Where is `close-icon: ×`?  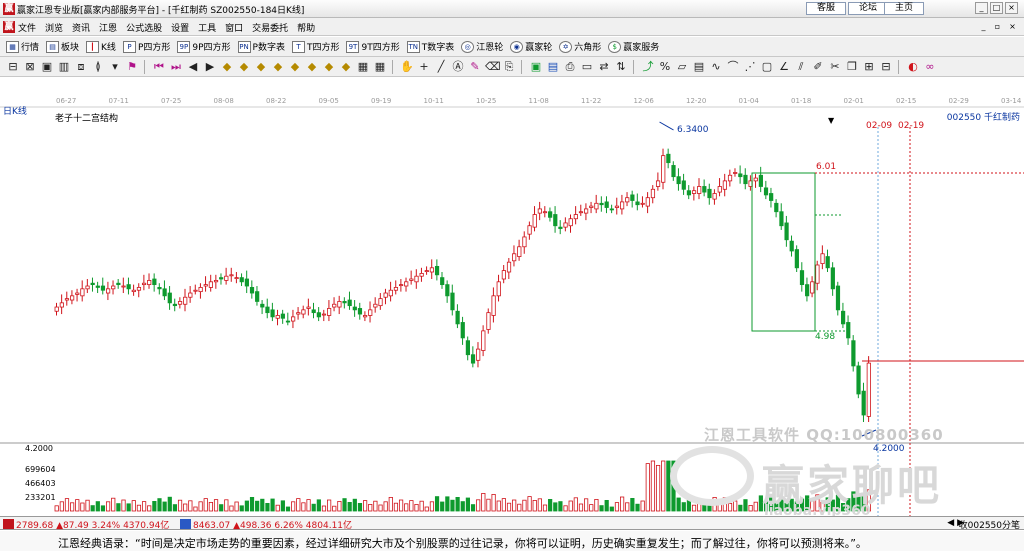 close-icon: × is located at coordinates (1011, 8).